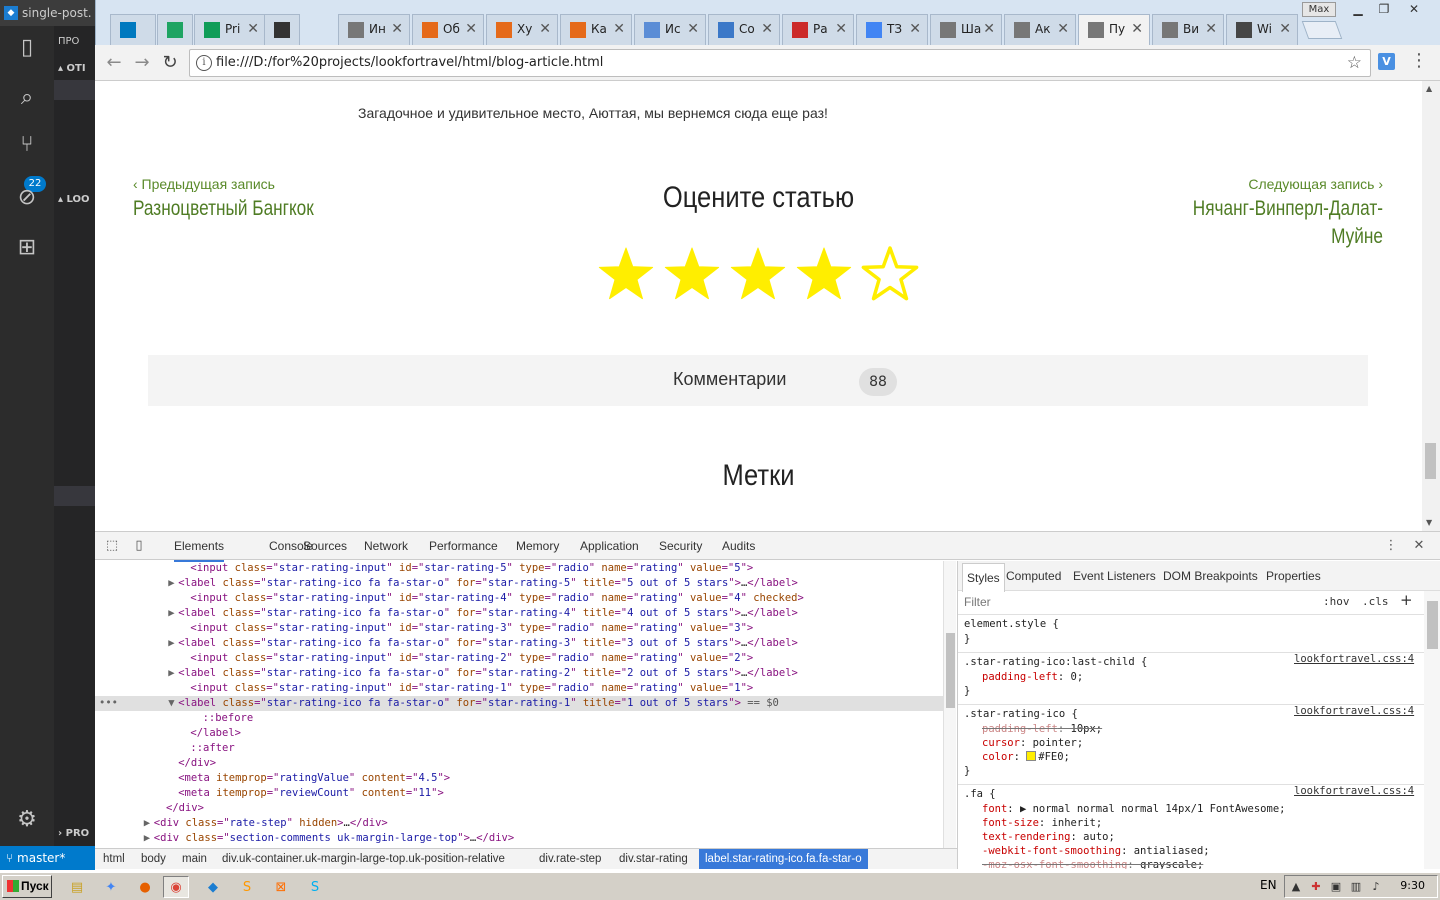  What do you see at coordinates (1432, 730) in the screenshot?
I see `styles-scrollbar` at bounding box center [1432, 730].